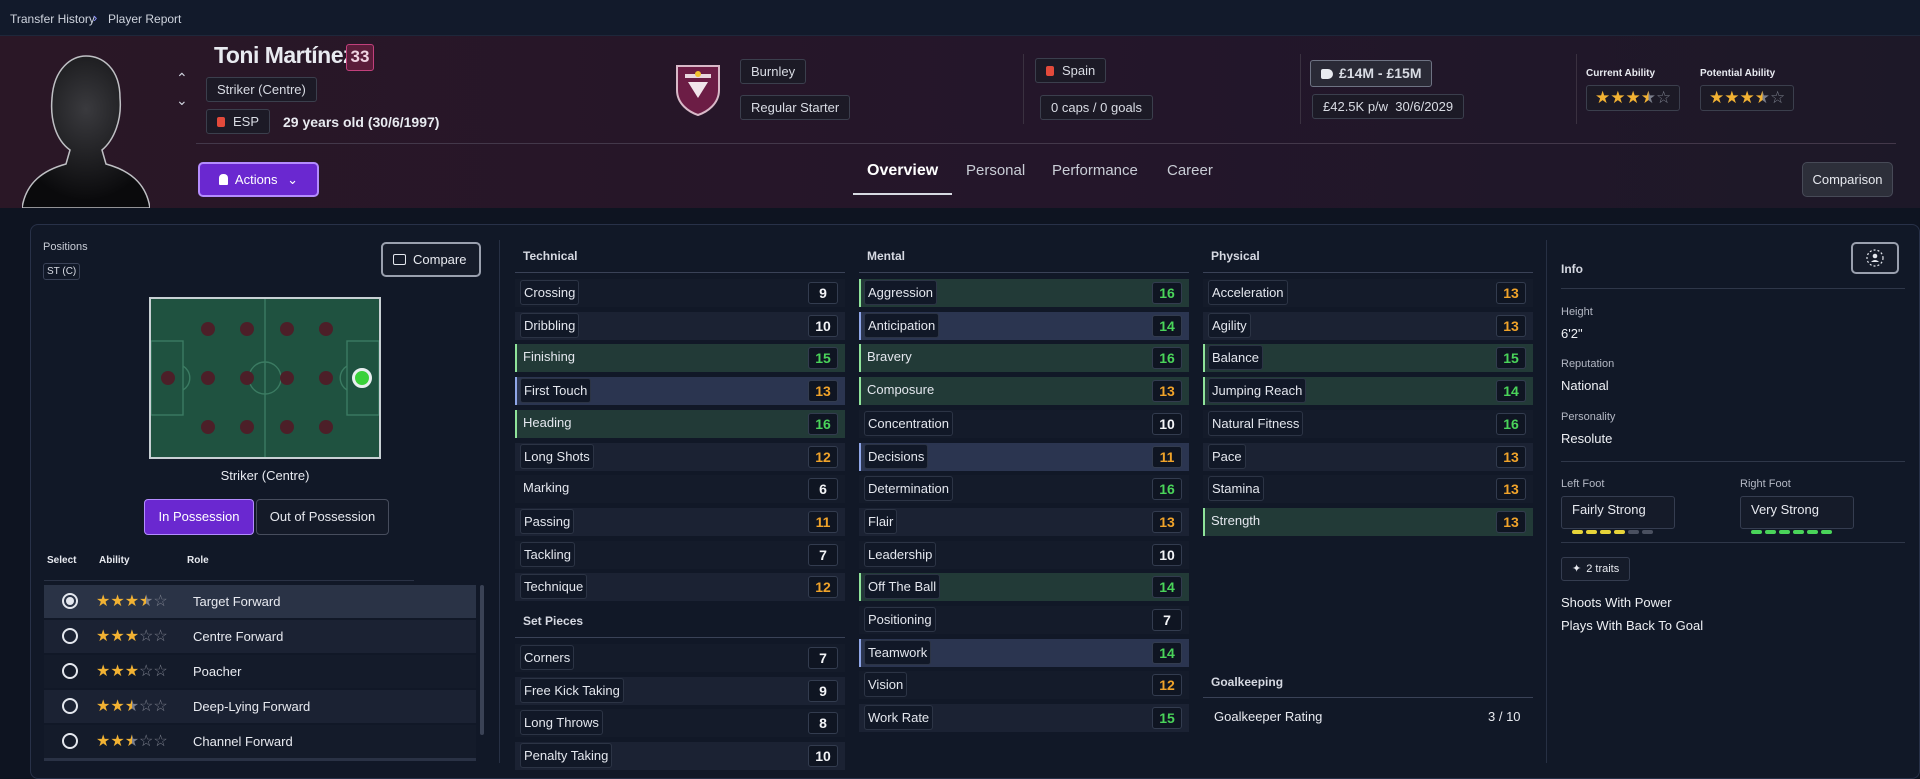 Image resolution: width=1920 pixels, height=779 pixels. I want to click on traits-count: 2 traits, so click(1603, 569).